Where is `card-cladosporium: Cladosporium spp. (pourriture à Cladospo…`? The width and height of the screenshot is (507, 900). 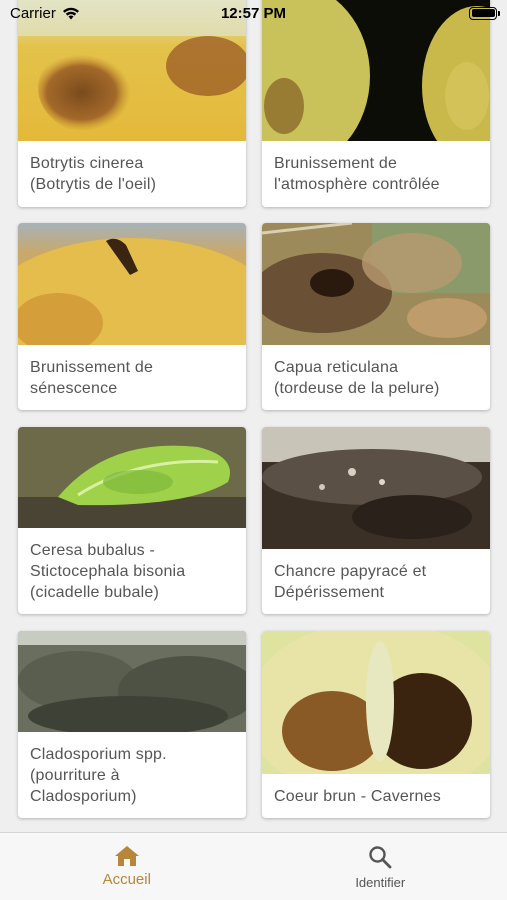
card-cladosporium: Cladosporium spp. (pourriture à Cladospo… is located at coordinates (132, 724).